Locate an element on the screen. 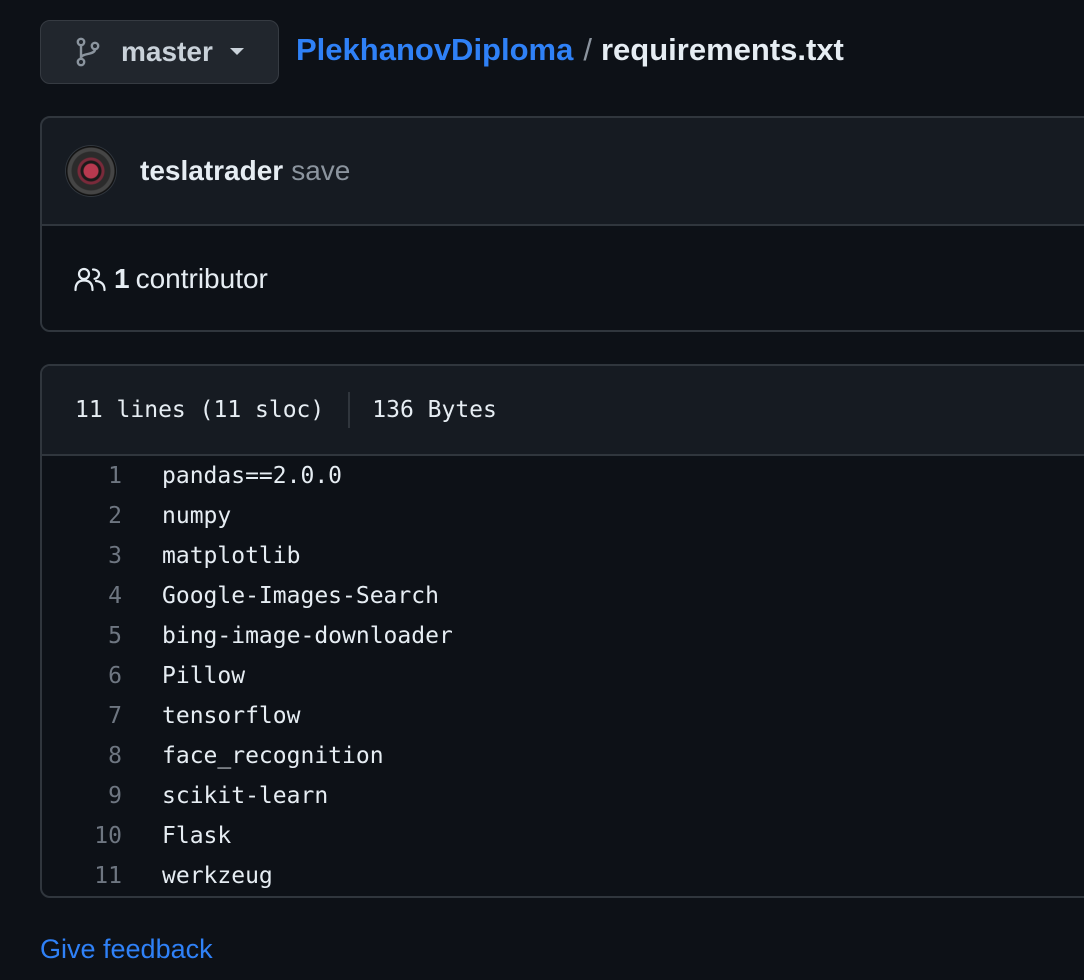  contributor-count: 1 is located at coordinates (122, 278).